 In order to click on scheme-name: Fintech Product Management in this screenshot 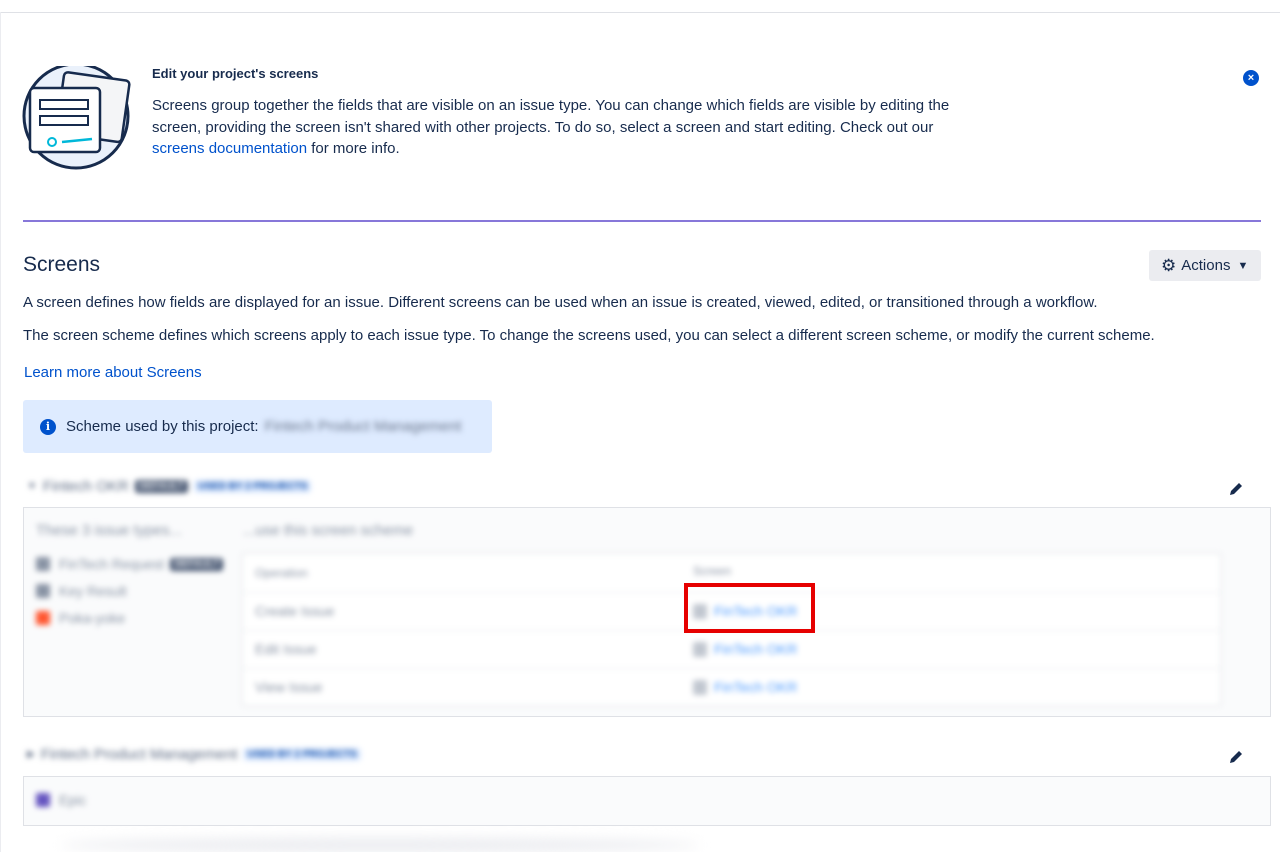, I will do `click(139, 754)`.